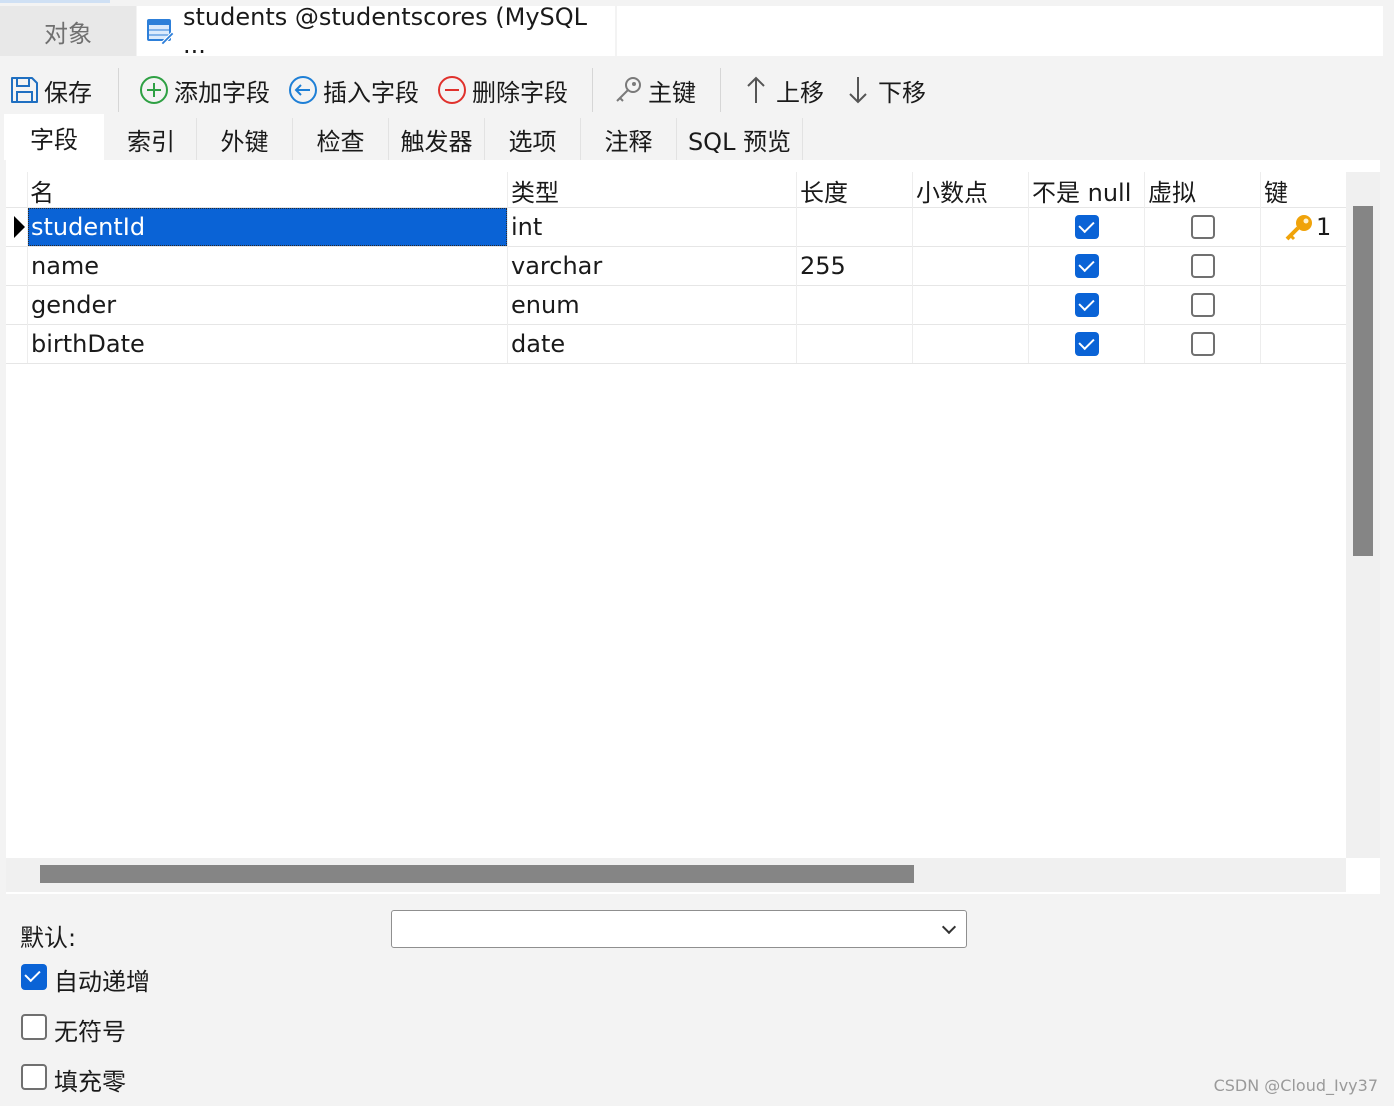 The width and height of the screenshot is (1394, 1106). What do you see at coordinates (902, 92) in the screenshot?
I see `move-down-label: 下移` at bounding box center [902, 92].